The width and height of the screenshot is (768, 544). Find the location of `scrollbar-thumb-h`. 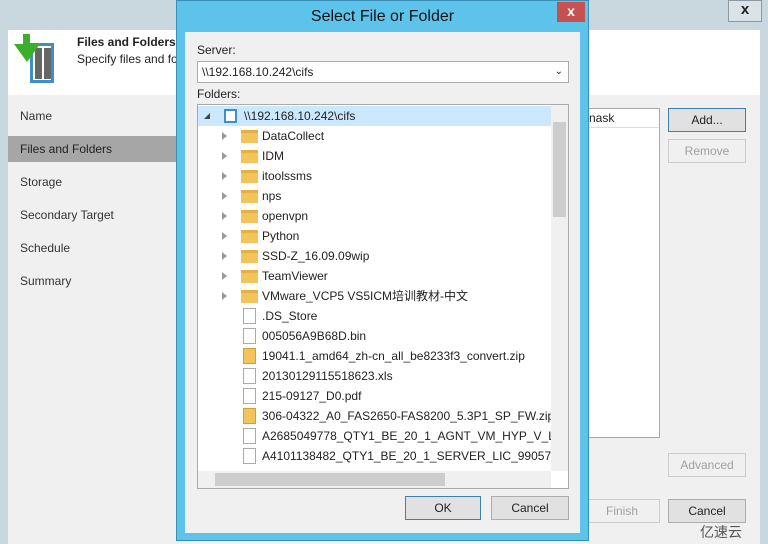

scrollbar-thumb-h is located at coordinates (330, 479).